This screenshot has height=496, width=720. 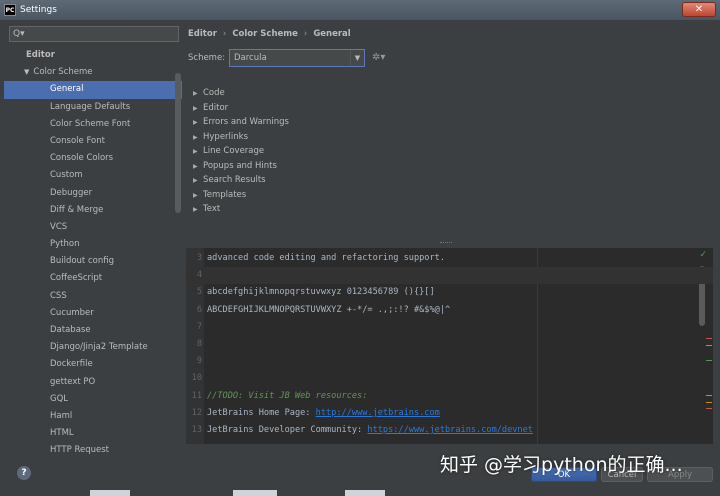 I want to click on line-number: 12, so click(x=196, y=412).